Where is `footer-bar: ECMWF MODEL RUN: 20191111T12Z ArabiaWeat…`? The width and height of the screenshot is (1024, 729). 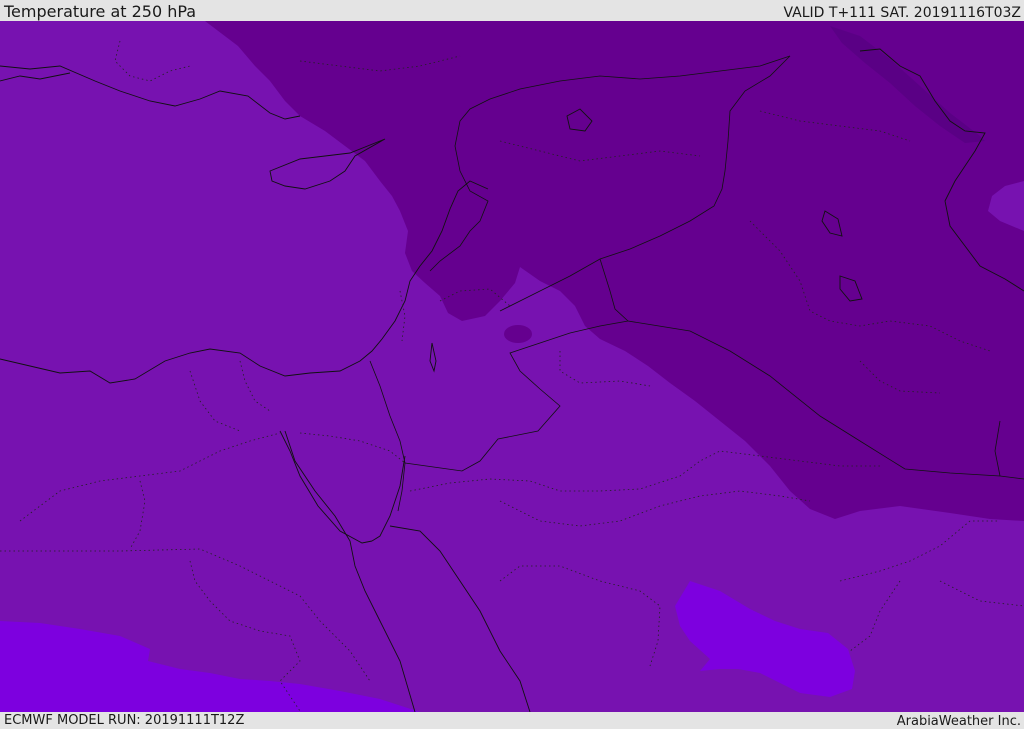 footer-bar: ECMWF MODEL RUN: 20191111T12Z ArabiaWeat… is located at coordinates (512, 720).